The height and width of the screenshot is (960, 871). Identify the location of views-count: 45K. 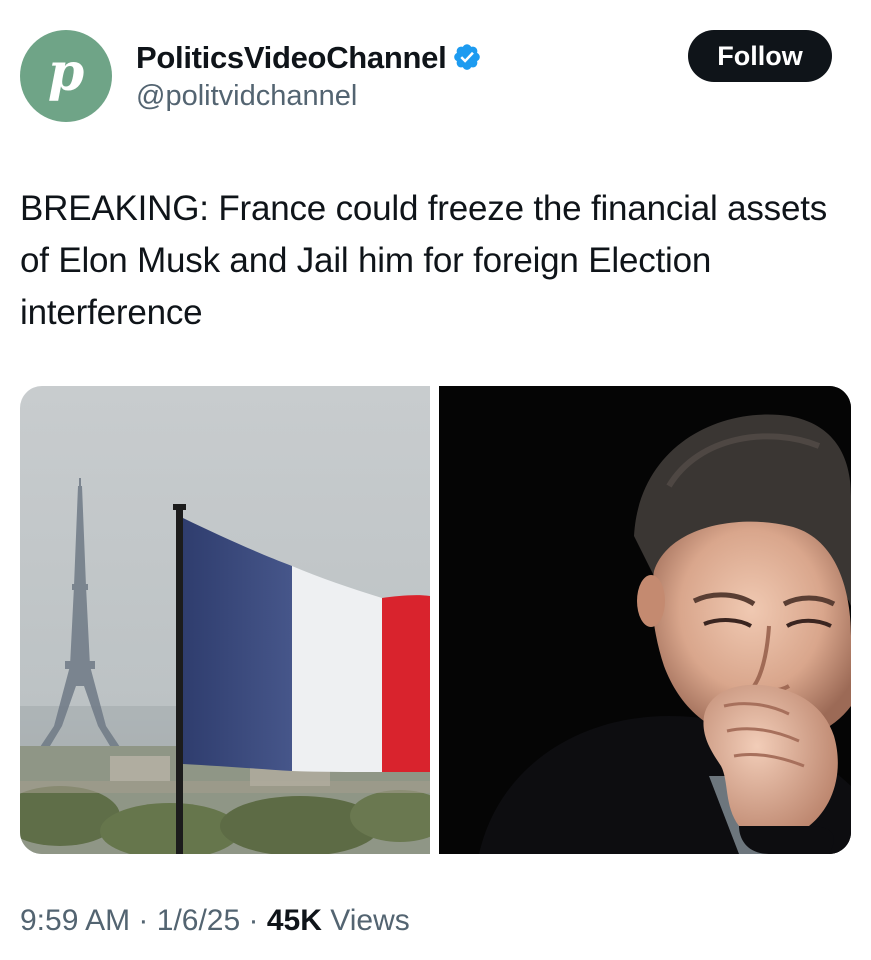
(294, 920).